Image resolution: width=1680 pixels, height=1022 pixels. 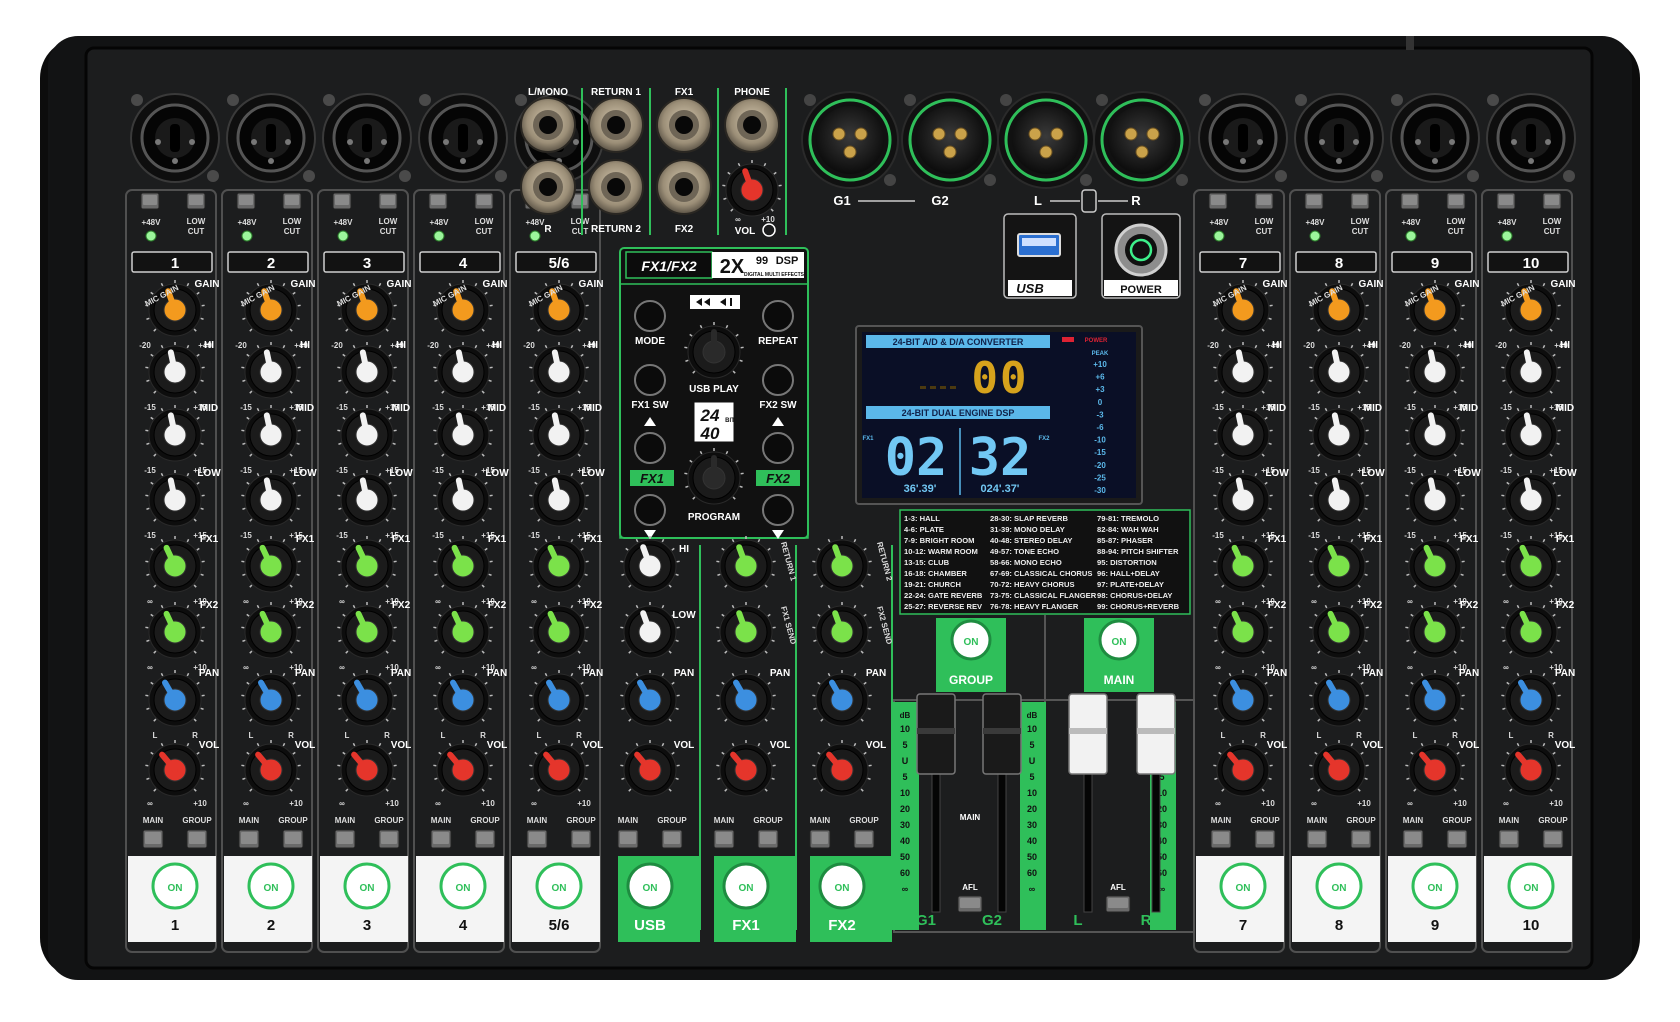 What do you see at coordinates (778, 316) in the screenshot?
I see `repeat-button` at bounding box center [778, 316].